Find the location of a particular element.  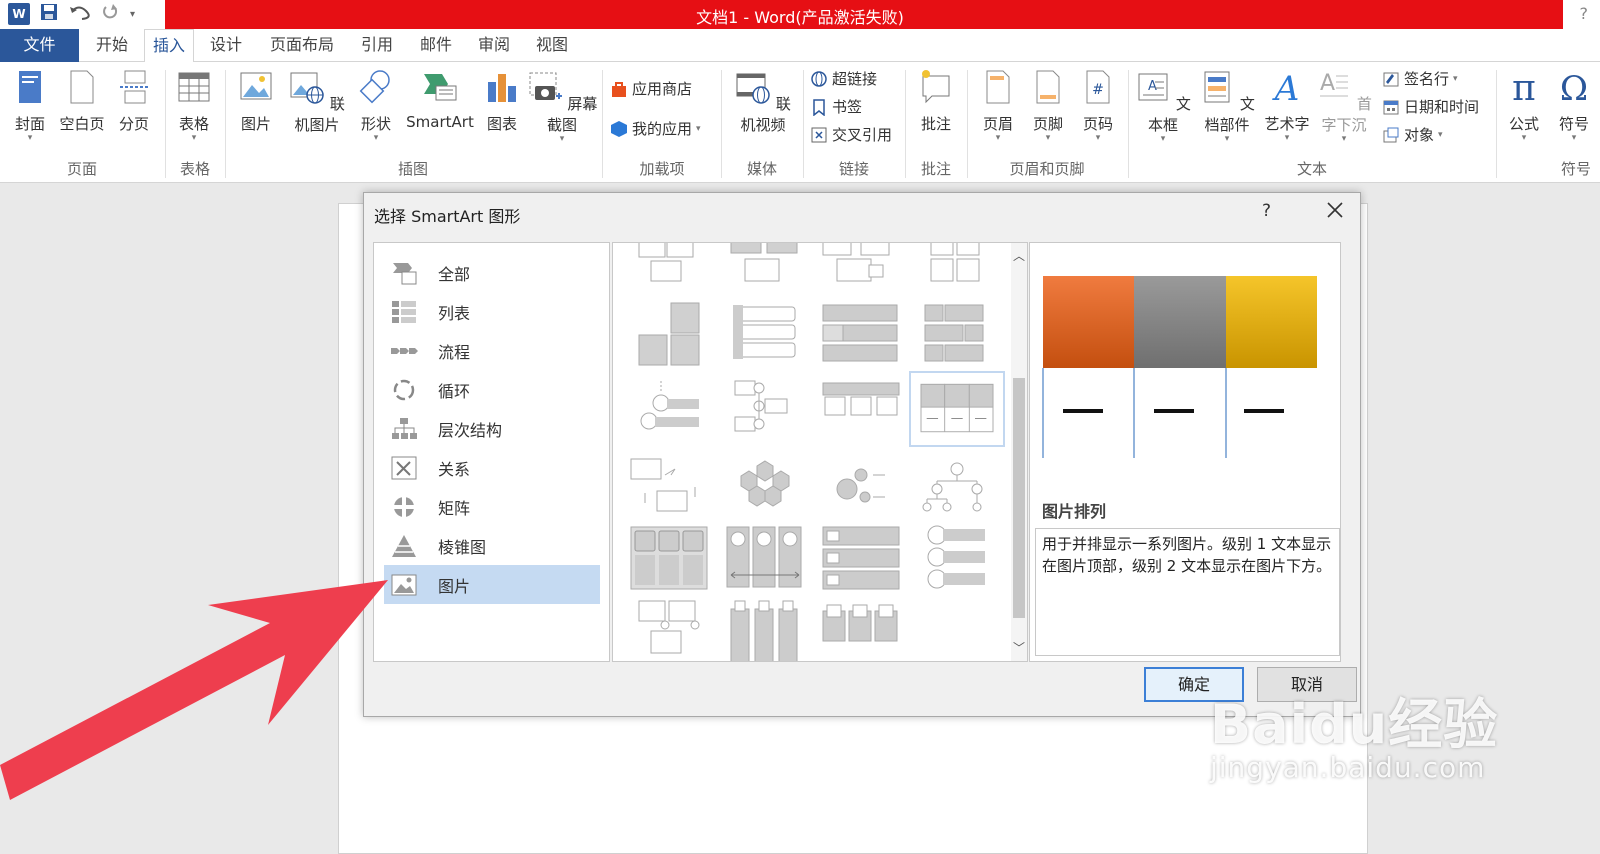

help-button: ? is located at coordinates (1584, 13).